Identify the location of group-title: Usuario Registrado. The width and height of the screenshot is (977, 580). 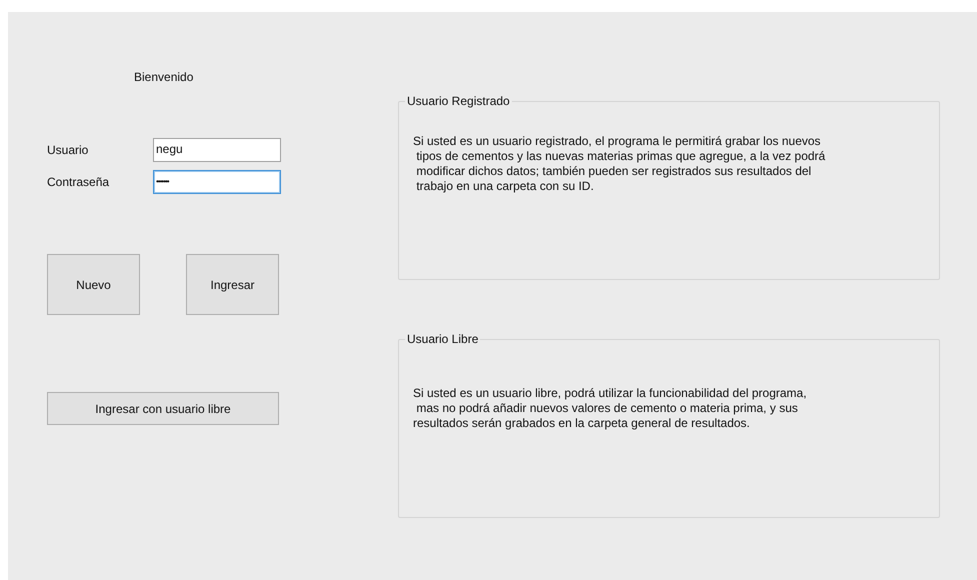
(458, 101).